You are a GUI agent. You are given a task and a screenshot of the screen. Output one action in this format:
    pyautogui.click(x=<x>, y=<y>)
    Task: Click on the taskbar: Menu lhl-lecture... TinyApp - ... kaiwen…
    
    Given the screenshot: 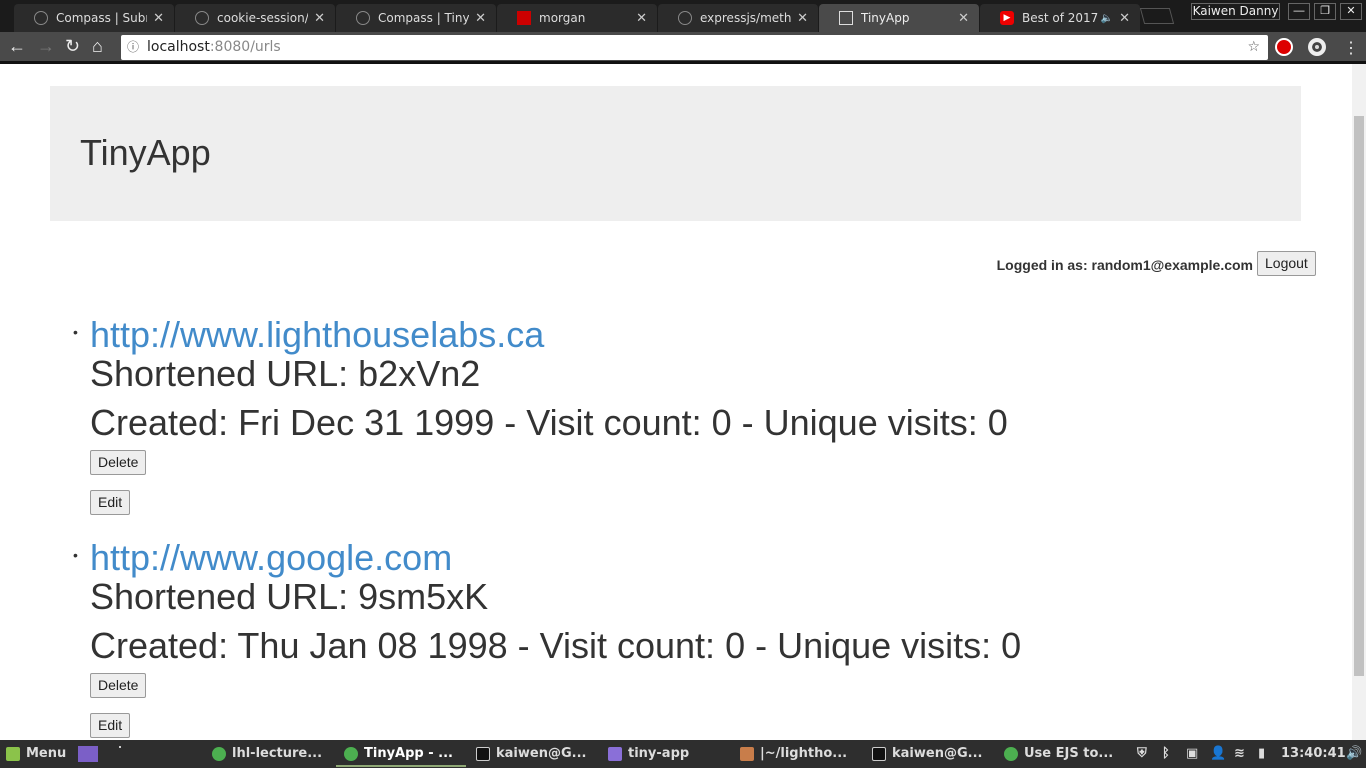 What is the action you would take?
    pyautogui.click(x=683, y=754)
    